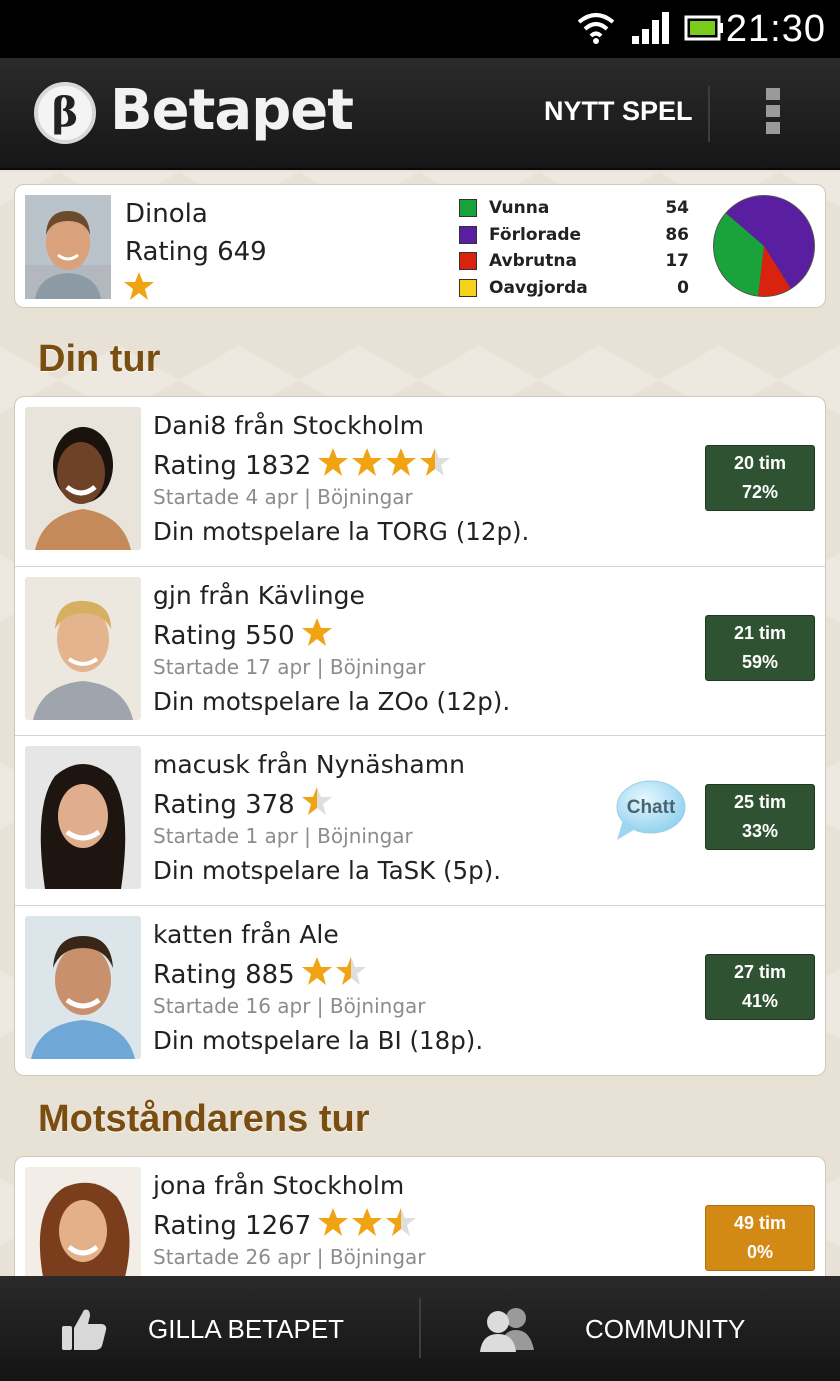 This screenshot has width=840, height=1381. What do you see at coordinates (341, 531) in the screenshot?
I see `last-move: Din motspelare la TORG (12p).` at bounding box center [341, 531].